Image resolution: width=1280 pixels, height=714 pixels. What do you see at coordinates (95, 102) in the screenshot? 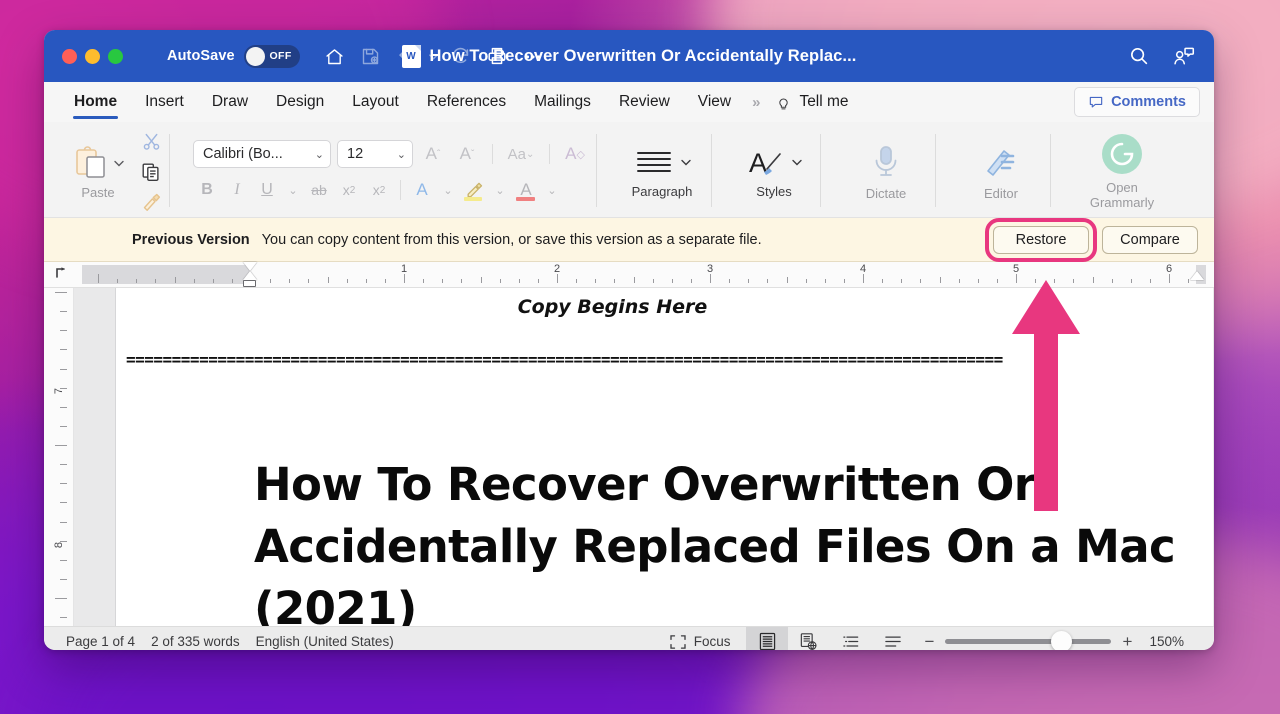
I see `tab-home: Home` at bounding box center [95, 102].